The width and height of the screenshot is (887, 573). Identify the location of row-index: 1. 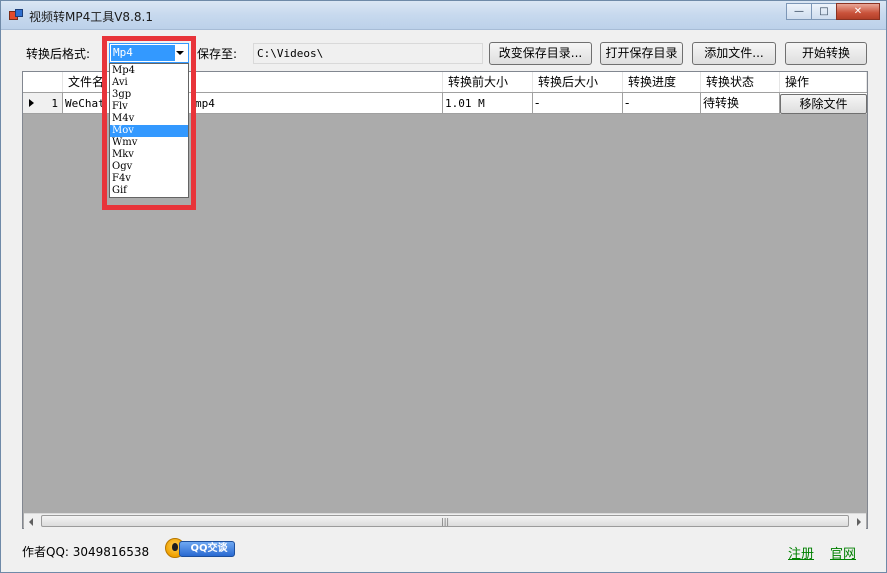
(54, 103).